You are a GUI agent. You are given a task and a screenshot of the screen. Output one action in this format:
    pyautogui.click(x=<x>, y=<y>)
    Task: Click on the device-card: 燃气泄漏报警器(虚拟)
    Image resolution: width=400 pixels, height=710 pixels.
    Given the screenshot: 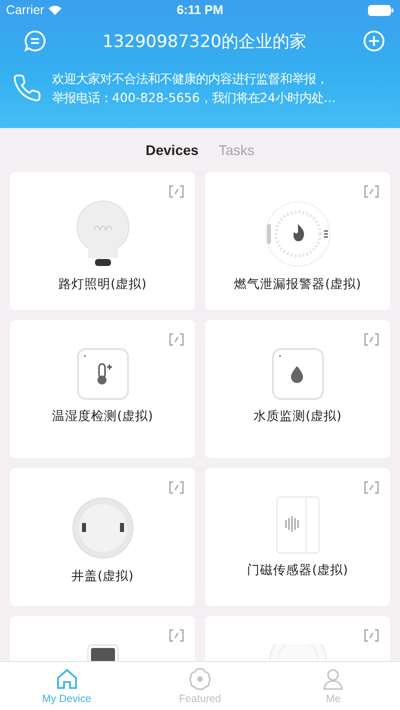 What is the action you would take?
    pyautogui.click(x=297, y=241)
    